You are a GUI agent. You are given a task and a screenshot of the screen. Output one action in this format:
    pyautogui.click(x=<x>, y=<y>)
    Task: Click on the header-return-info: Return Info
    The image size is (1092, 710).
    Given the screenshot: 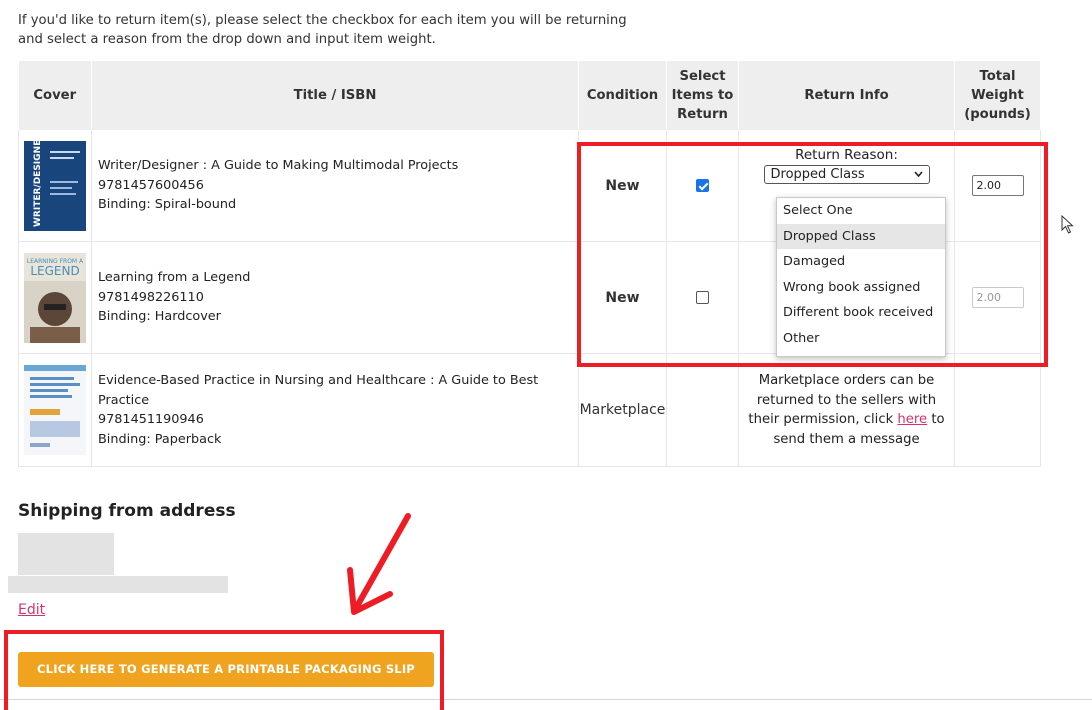 What is the action you would take?
    pyautogui.click(x=846, y=95)
    